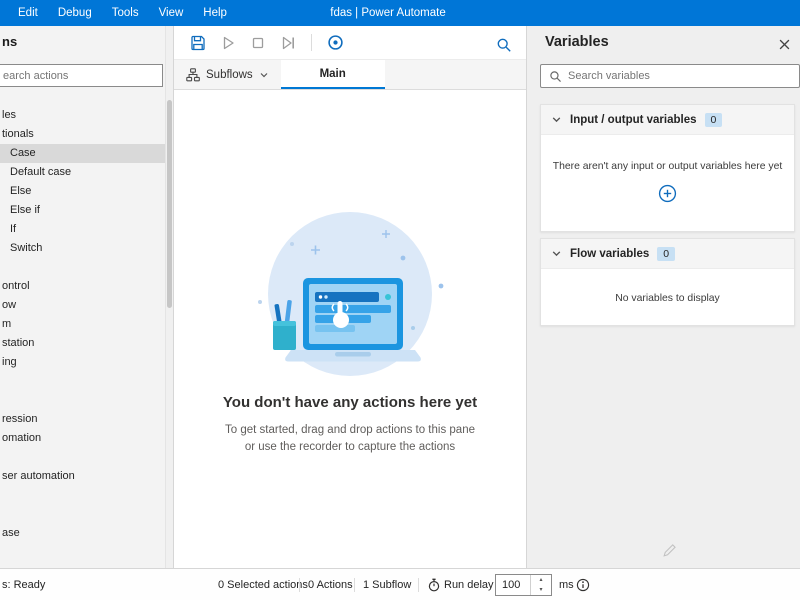 The image size is (800, 600). What do you see at coordinates (169, 204) in the screenshot?
I see `actions-scrollbar-thumb` at bounding box center [169, 204].